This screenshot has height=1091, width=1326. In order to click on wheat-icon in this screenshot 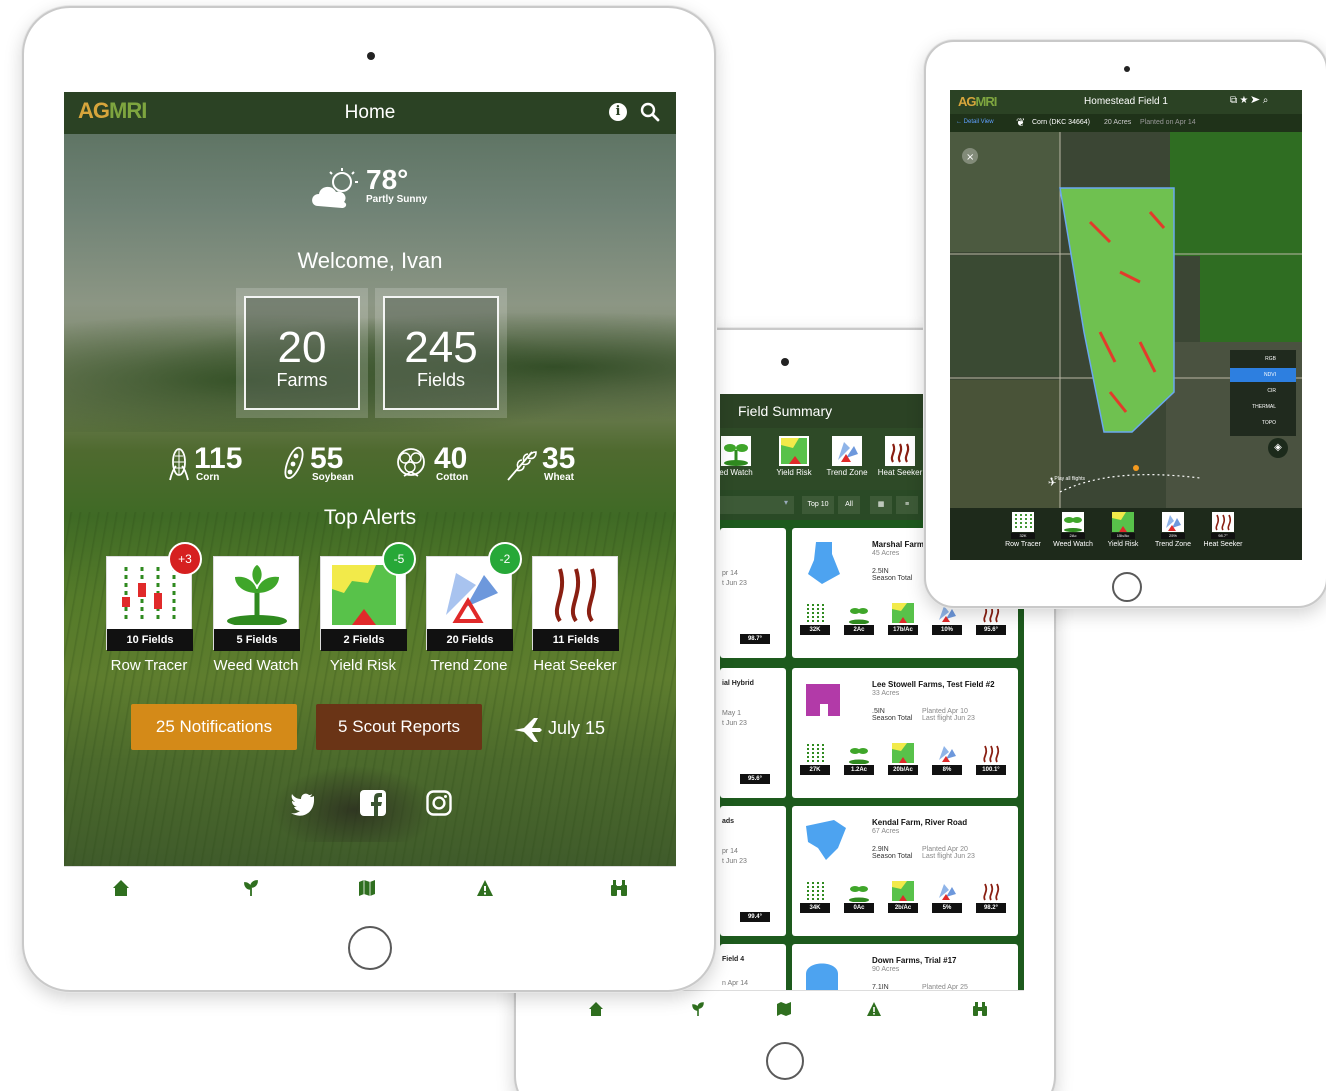, I will do `click(522, 466)`.